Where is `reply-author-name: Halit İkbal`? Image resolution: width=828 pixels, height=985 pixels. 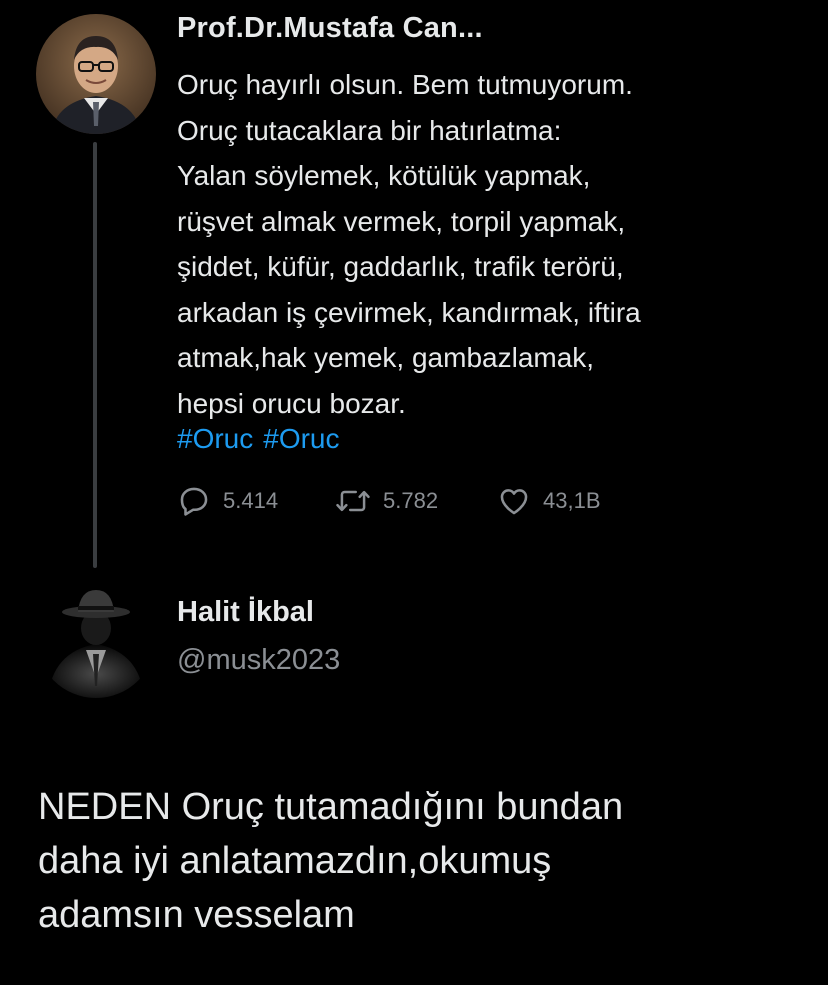 reply-author-name: Halit İkbal is located at coordinates (245, 612).